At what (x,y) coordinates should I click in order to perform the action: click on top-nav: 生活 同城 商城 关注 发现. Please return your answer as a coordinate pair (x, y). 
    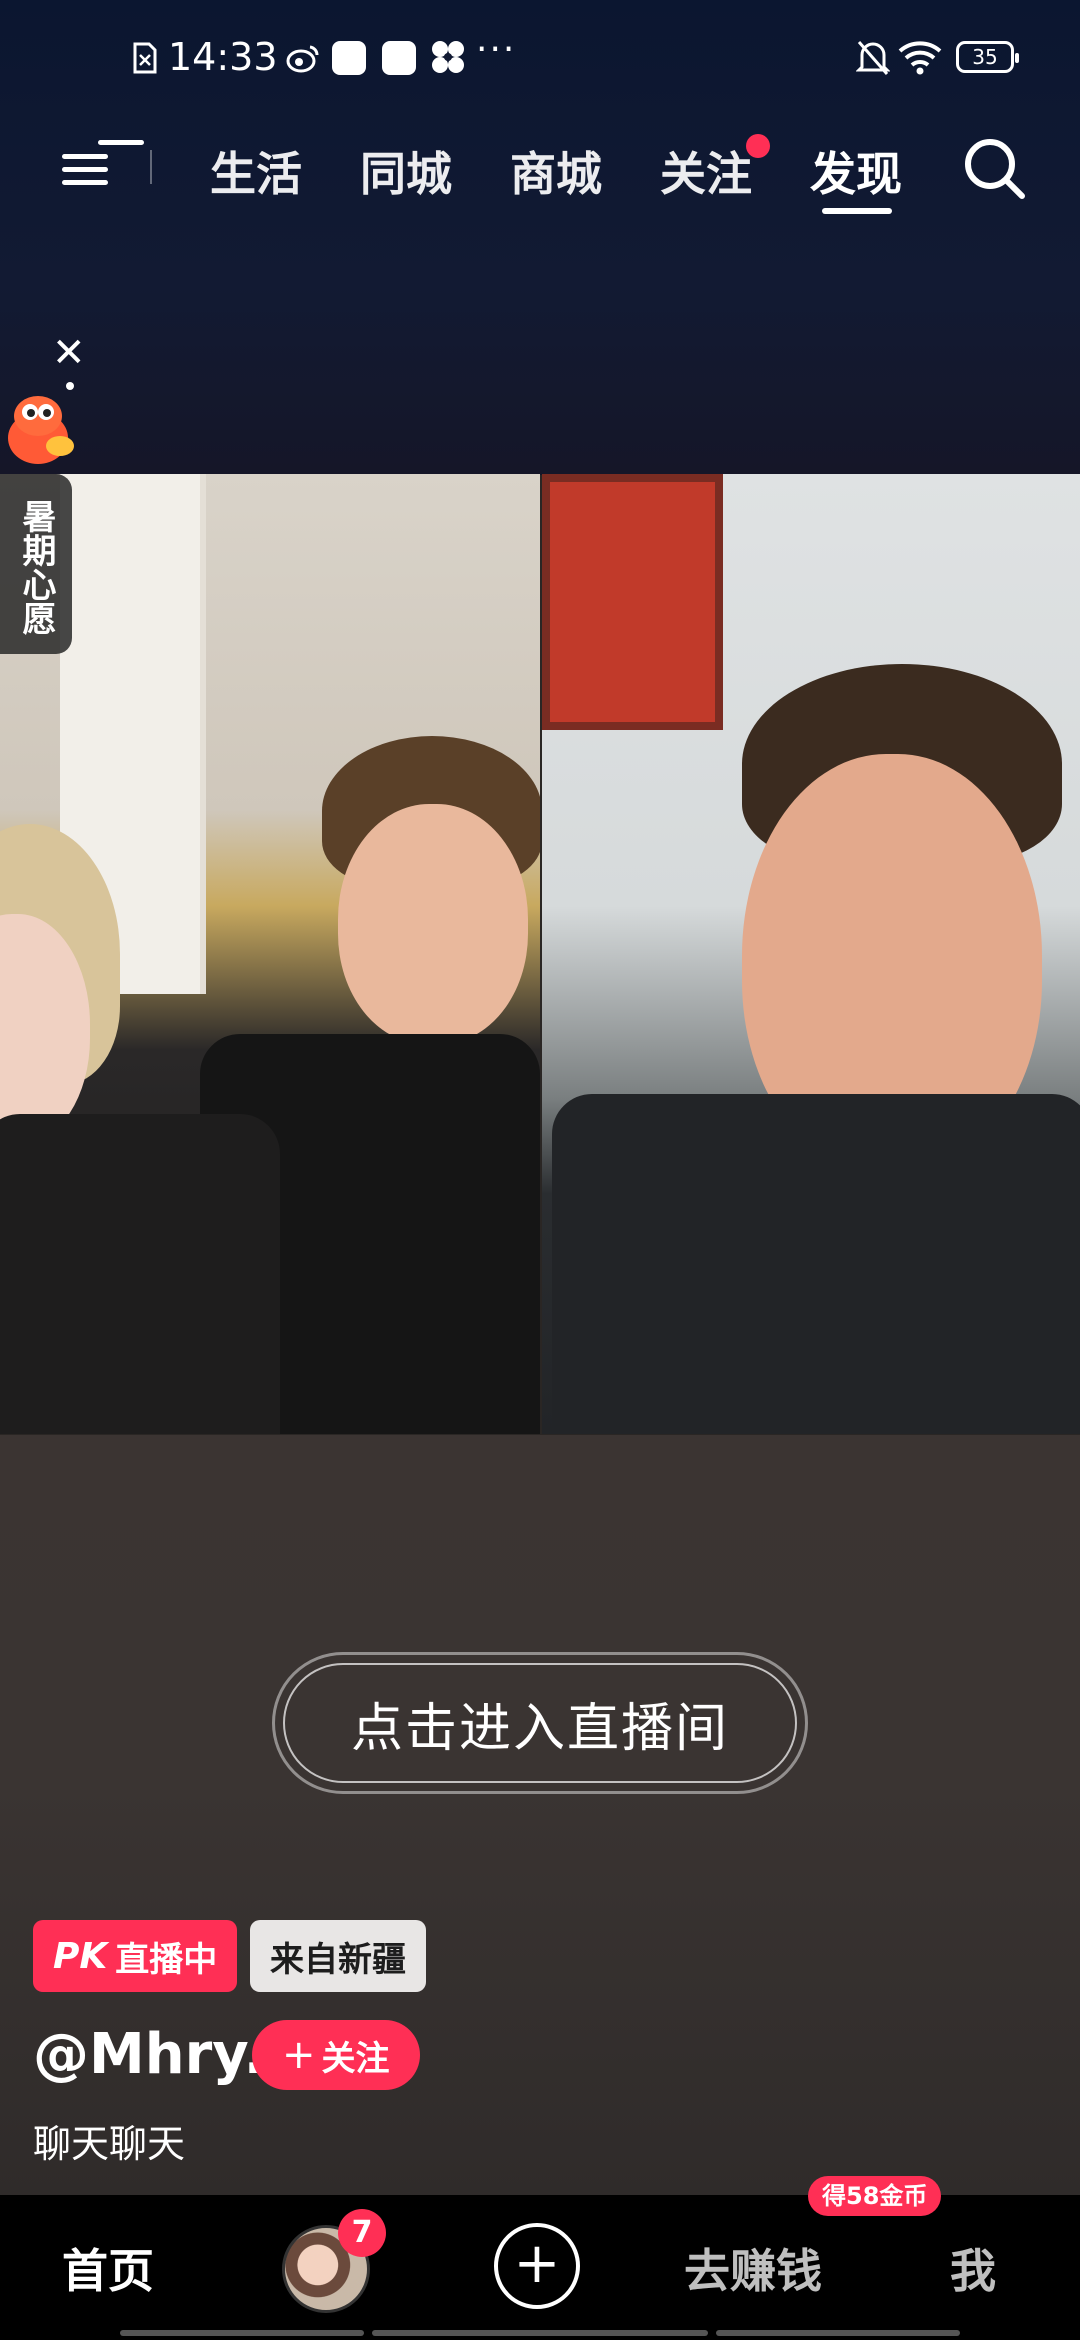
    Looking at the image, I should click on (540, 170).